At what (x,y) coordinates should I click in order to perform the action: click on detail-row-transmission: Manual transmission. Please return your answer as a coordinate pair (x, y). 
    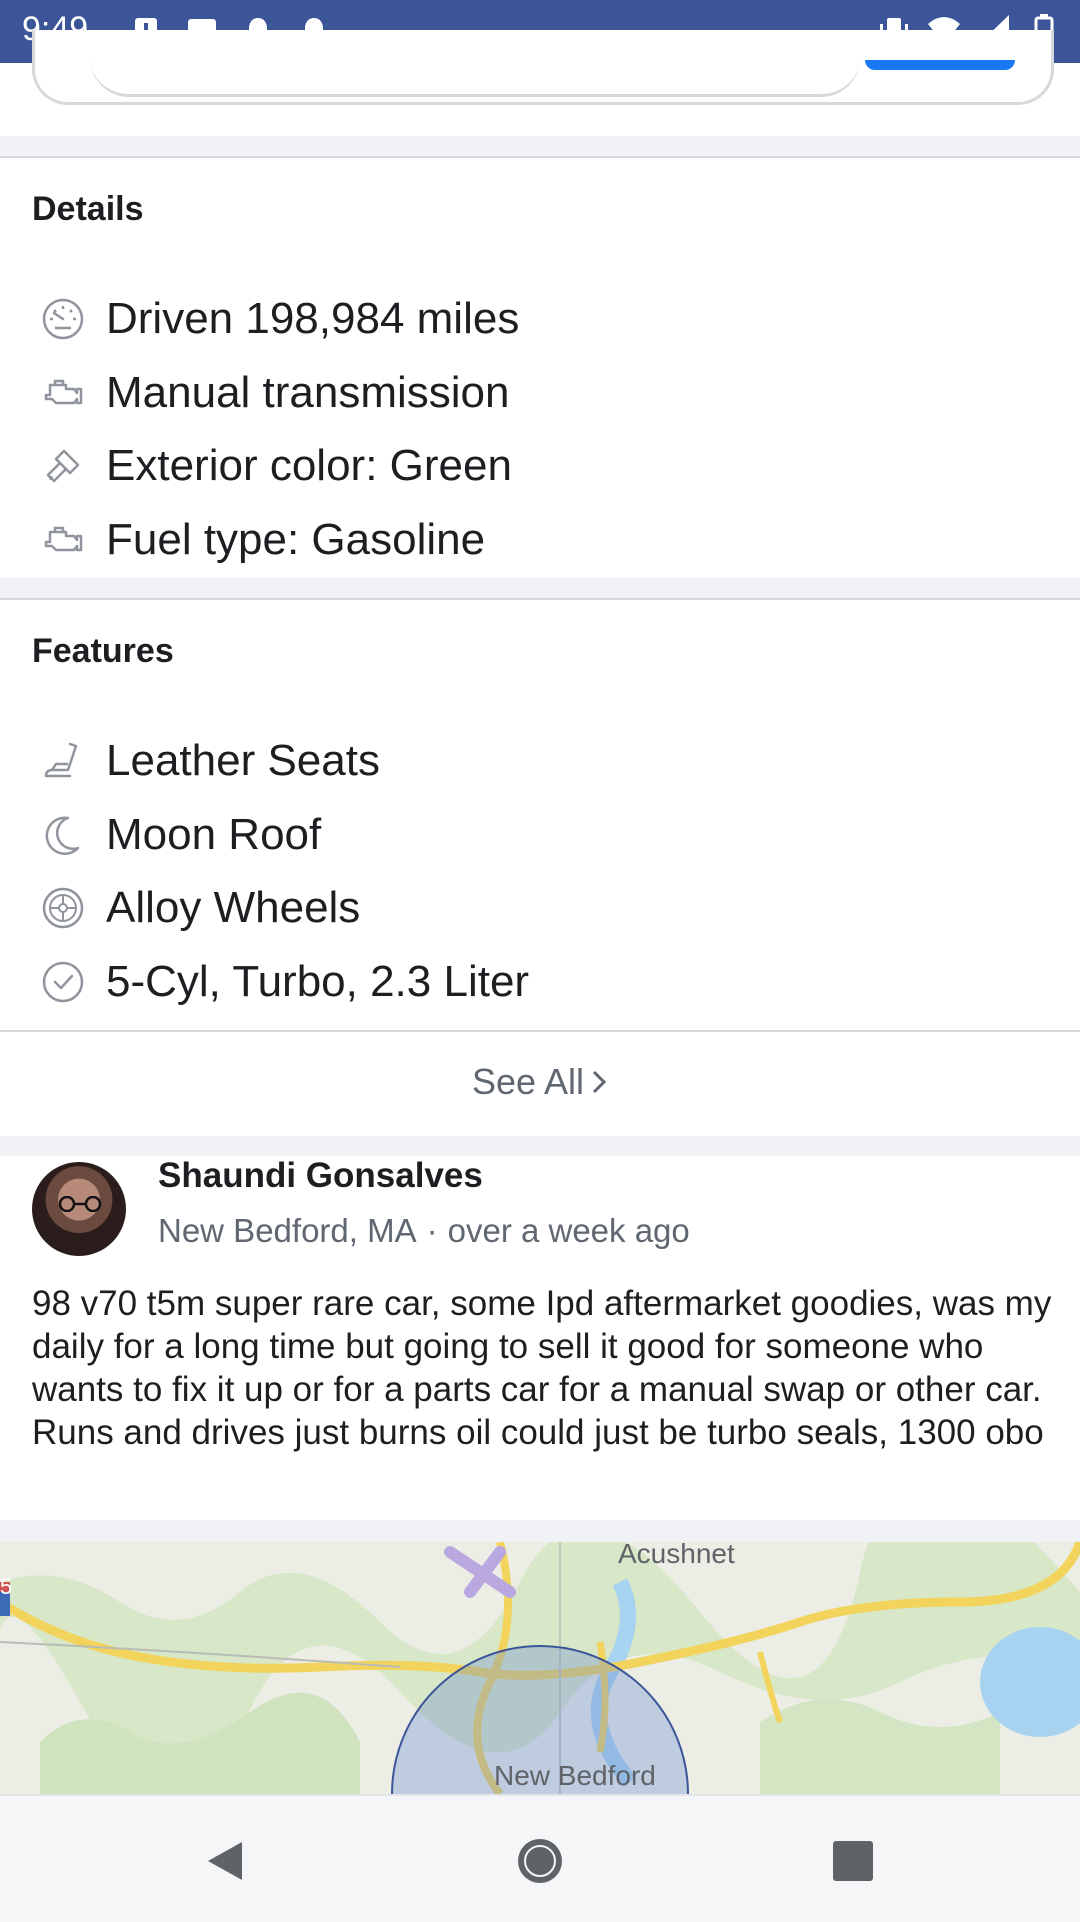
    Looking at the image, I should click on (275, 393).